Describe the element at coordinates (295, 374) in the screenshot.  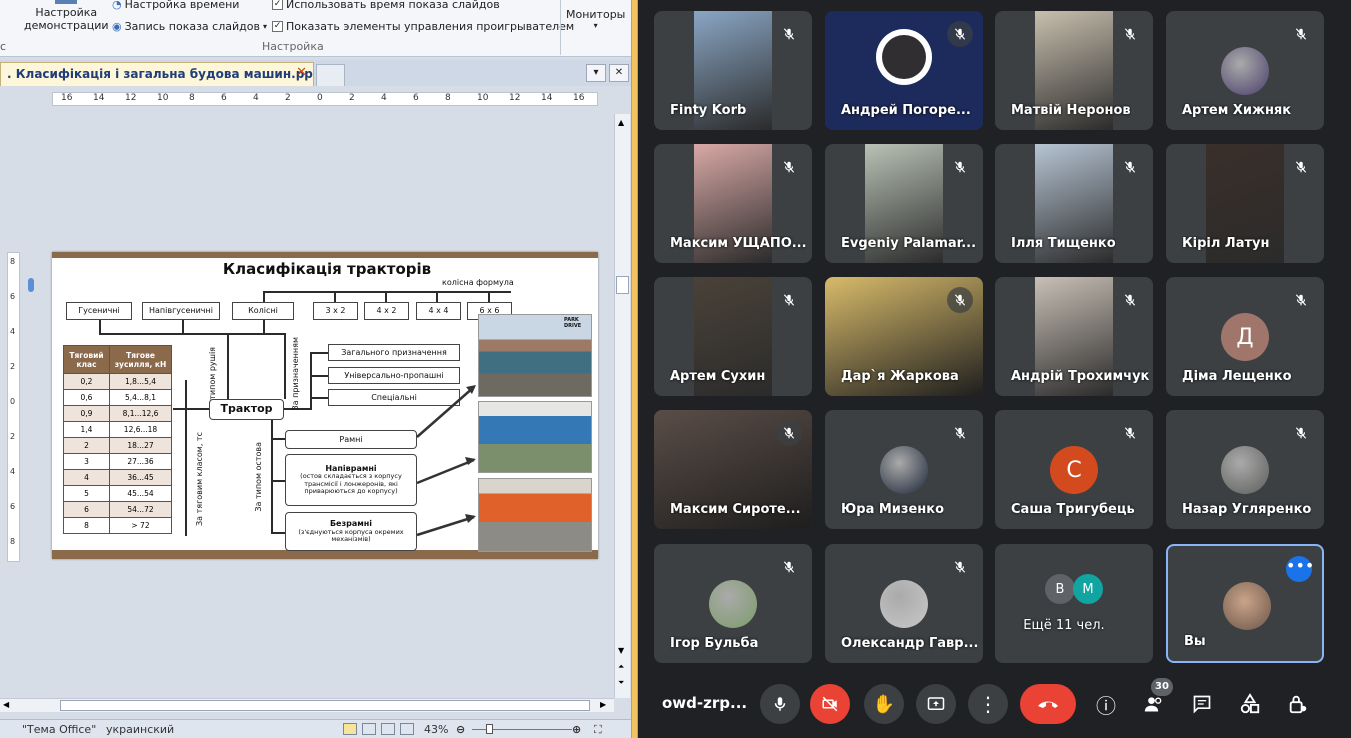
I see `by-purpose-label: За призначенням` at that location.